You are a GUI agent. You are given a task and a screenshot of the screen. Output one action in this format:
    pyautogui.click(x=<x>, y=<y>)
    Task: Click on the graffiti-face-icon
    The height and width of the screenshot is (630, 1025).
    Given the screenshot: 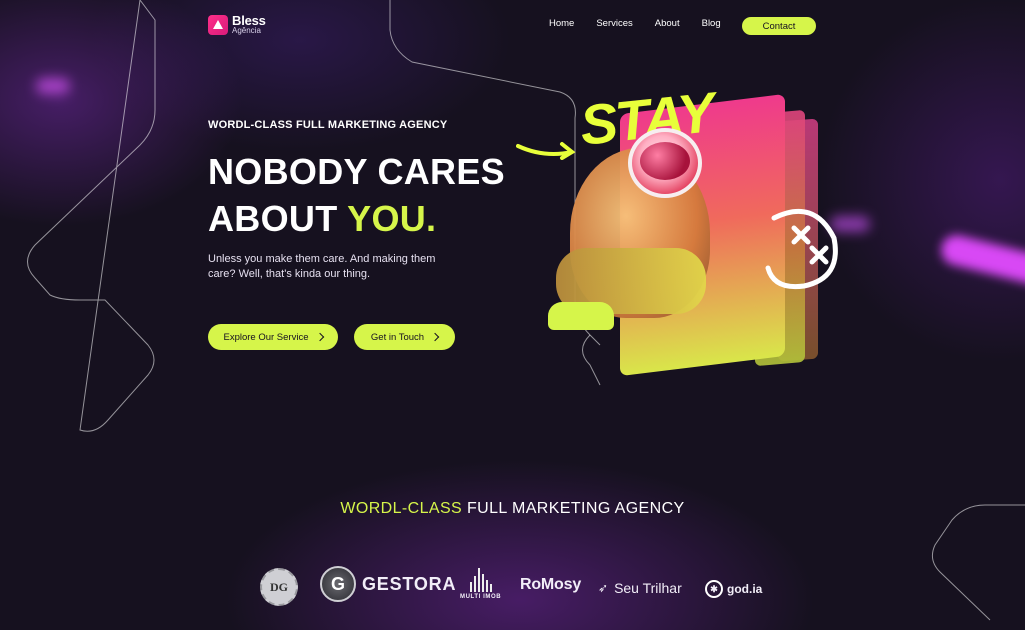 What is the action you would take?
    pyautogui.click(x=801, y=249)
    